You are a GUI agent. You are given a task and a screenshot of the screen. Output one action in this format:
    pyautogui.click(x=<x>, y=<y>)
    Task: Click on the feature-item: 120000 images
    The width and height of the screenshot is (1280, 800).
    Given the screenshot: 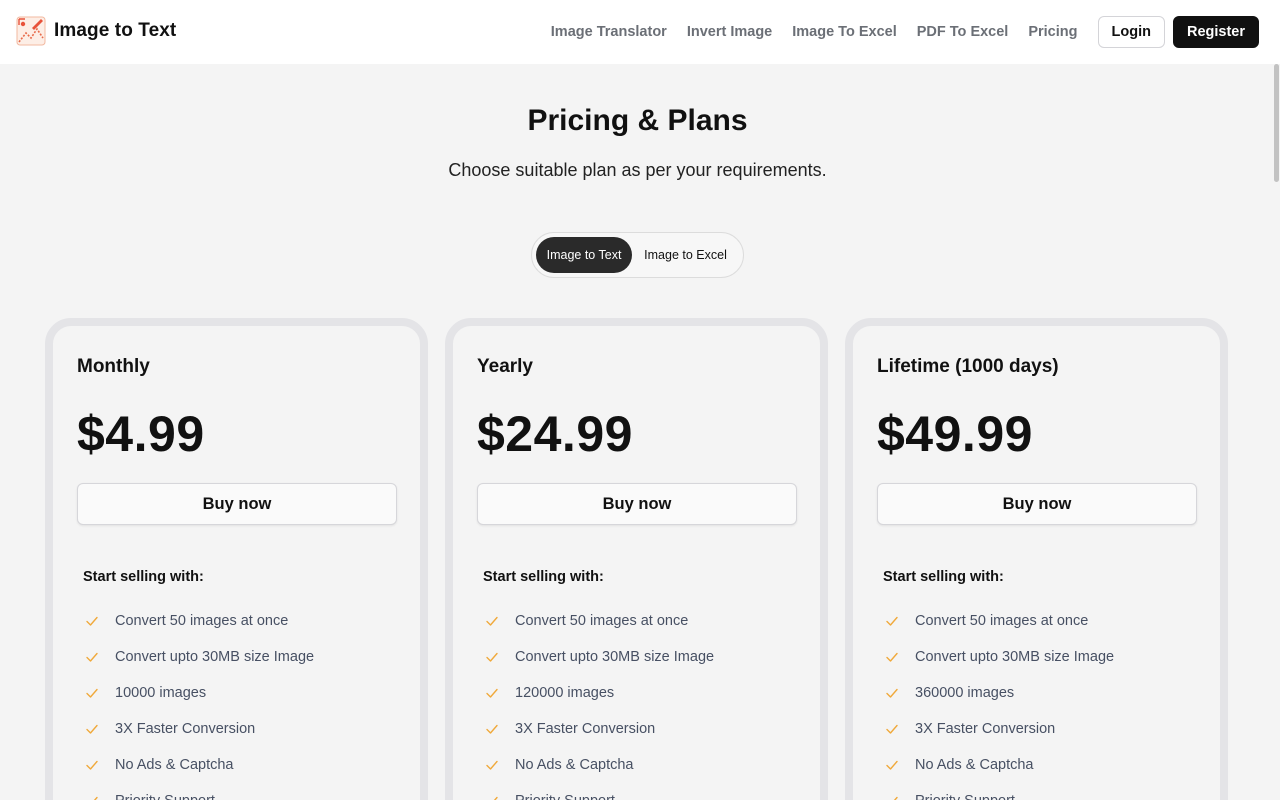 What is the action you would take?
    pyautogui.click(x=640, y=693)
    